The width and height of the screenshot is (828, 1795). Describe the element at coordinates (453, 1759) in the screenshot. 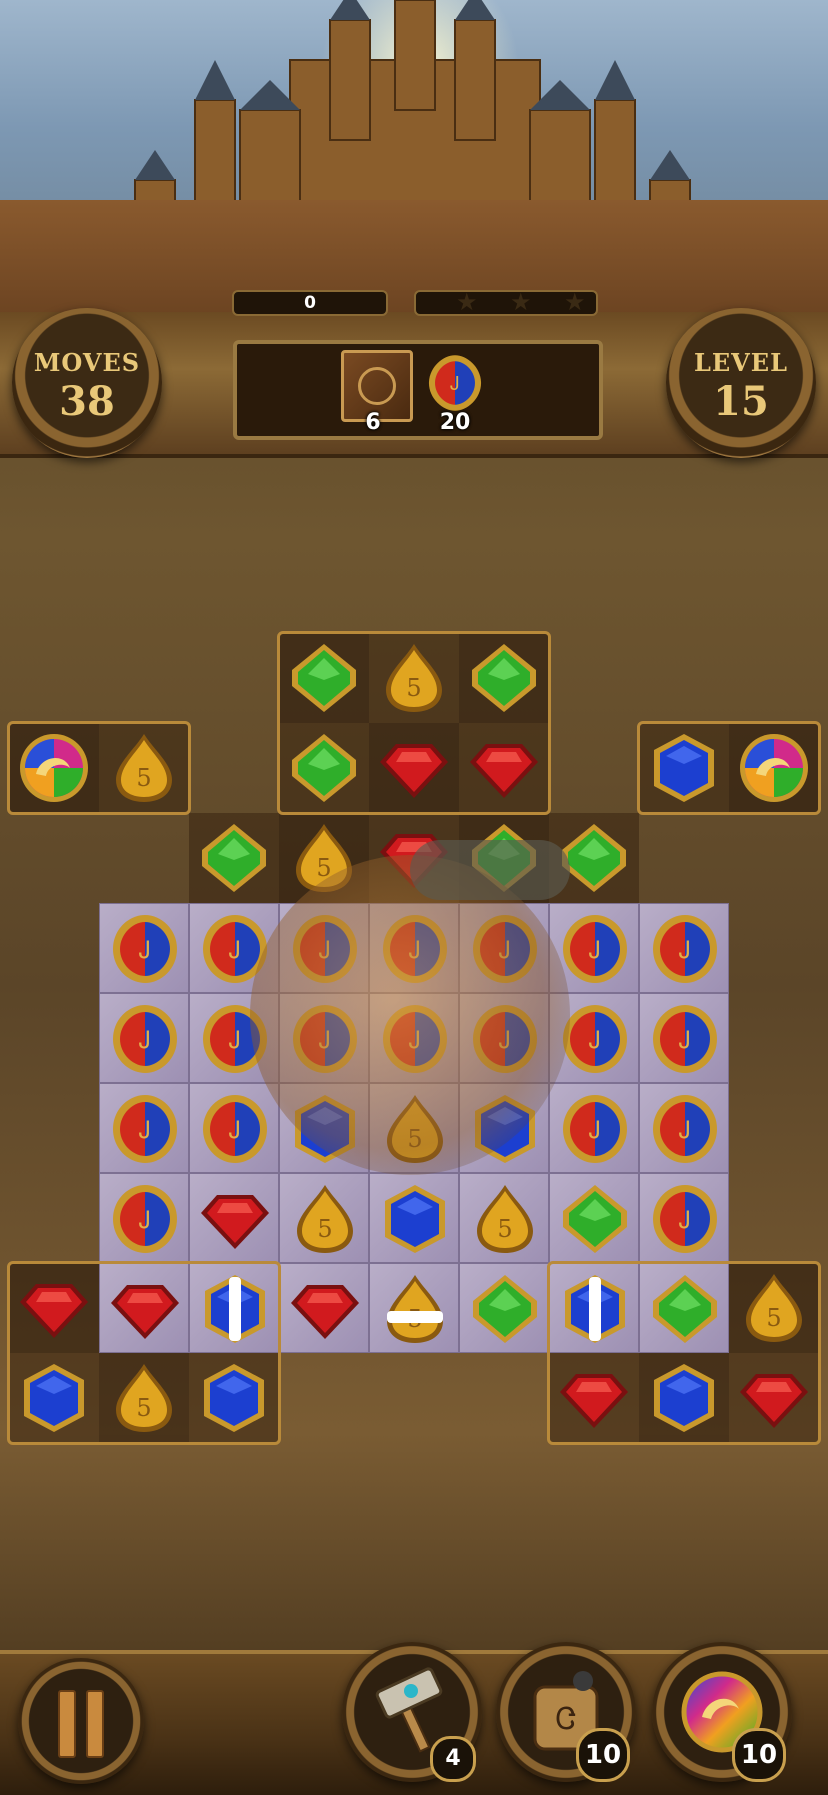

I see `hammer-count: 4` at that location.